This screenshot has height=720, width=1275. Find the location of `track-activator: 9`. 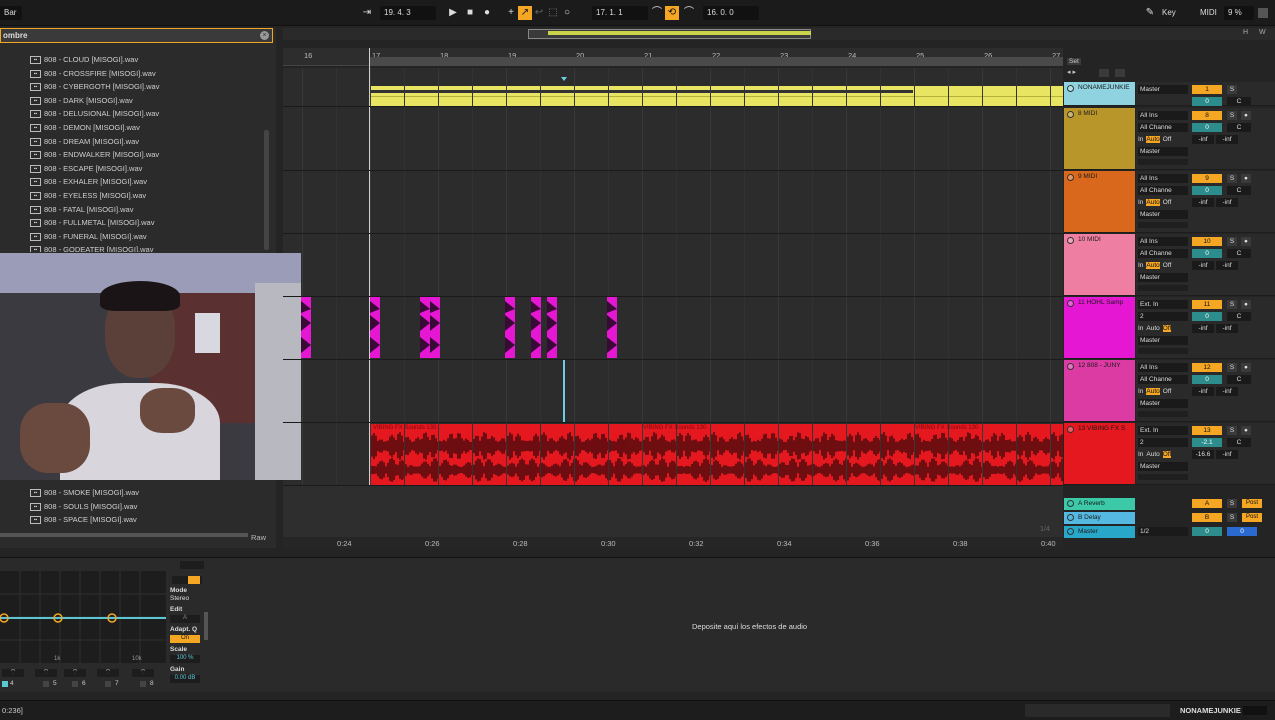

track-activator: 9 is located at coordinates (1207, 178).